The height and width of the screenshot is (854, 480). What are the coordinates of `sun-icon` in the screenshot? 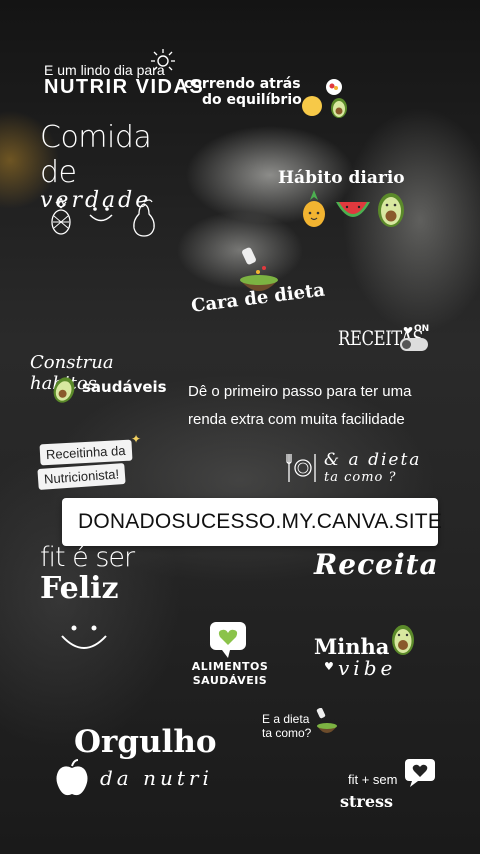 It's located at (163, 61).